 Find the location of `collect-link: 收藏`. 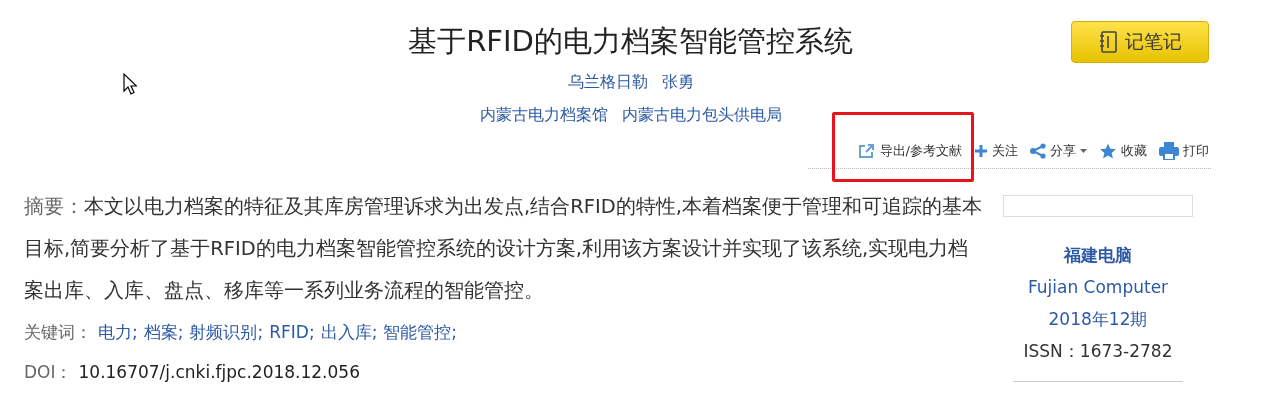

collect-link: 收藏 is located at coordinates (1123, 151).